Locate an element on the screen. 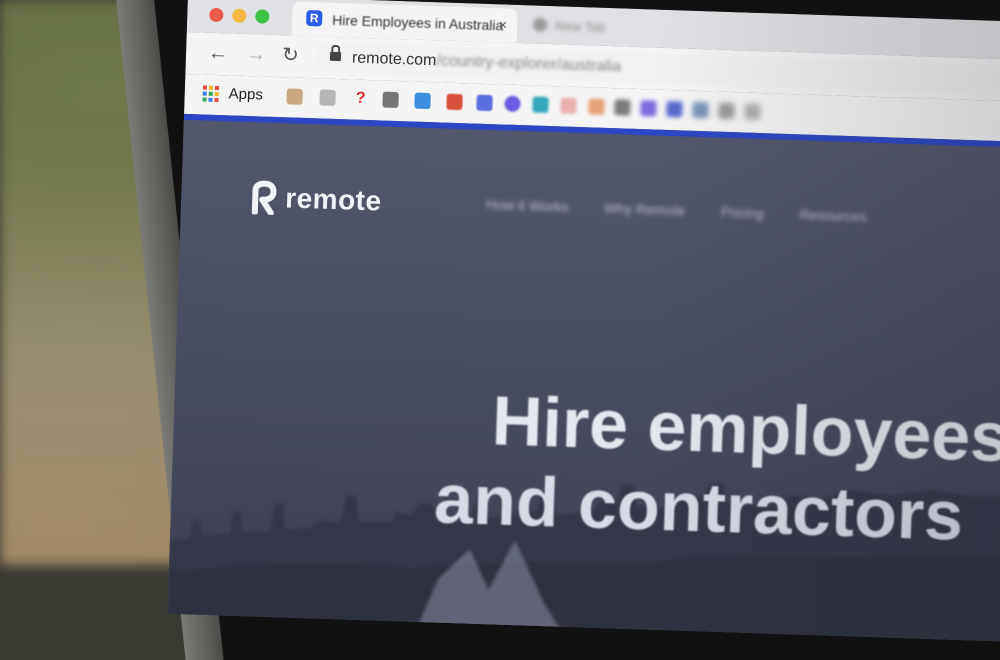 The image size is (1000, 660). zoom-window-button is located at coordinates (262, 16).